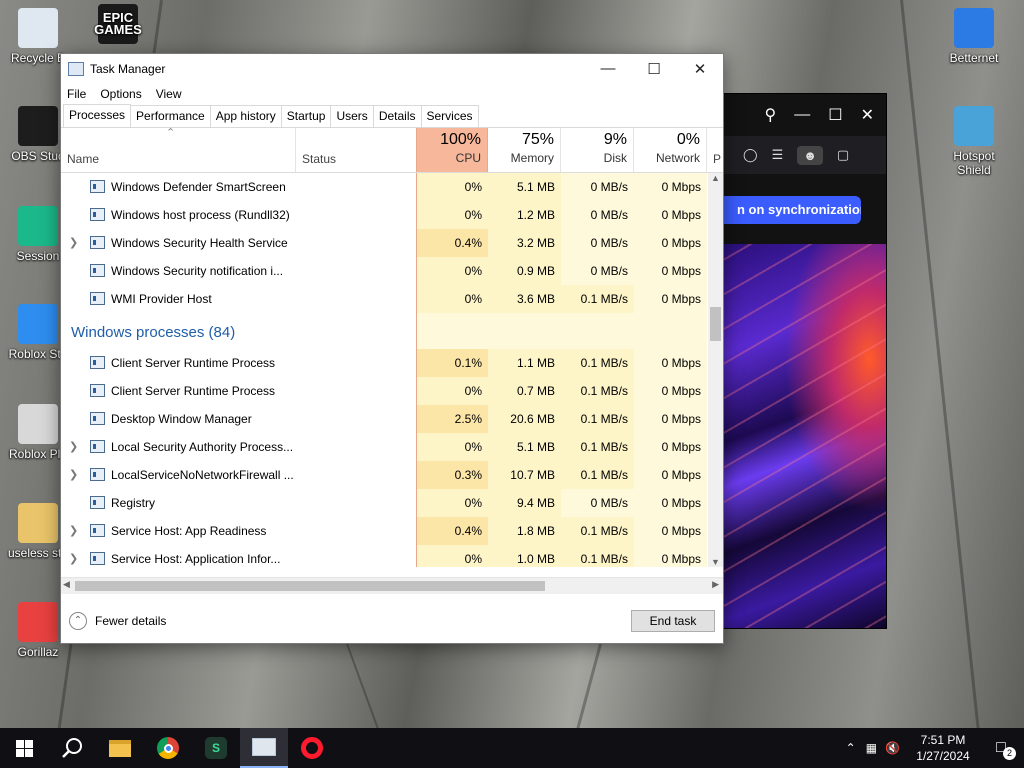 The image size is (1024, 768). What do you see at coordinates (392, 331) in the screenshot?
I see `group-row: Windows processes (84)` at bounding box center [392, 331].